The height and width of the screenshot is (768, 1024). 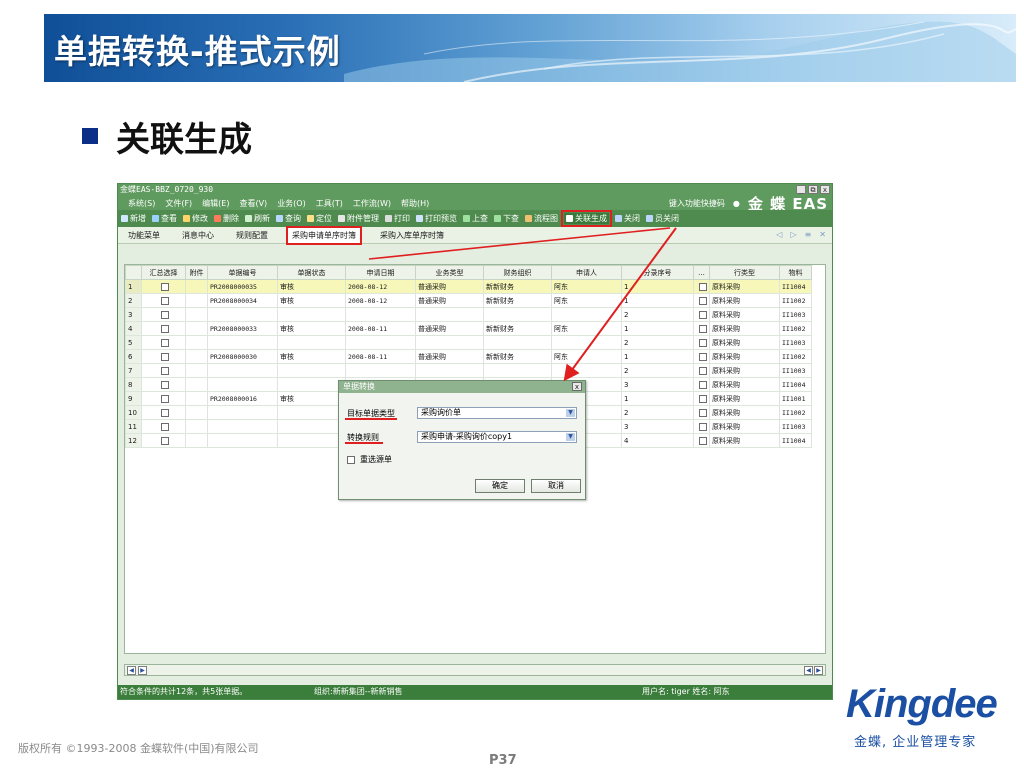 I want to click on col-header-material: 物料, so click(x=795, y=272).